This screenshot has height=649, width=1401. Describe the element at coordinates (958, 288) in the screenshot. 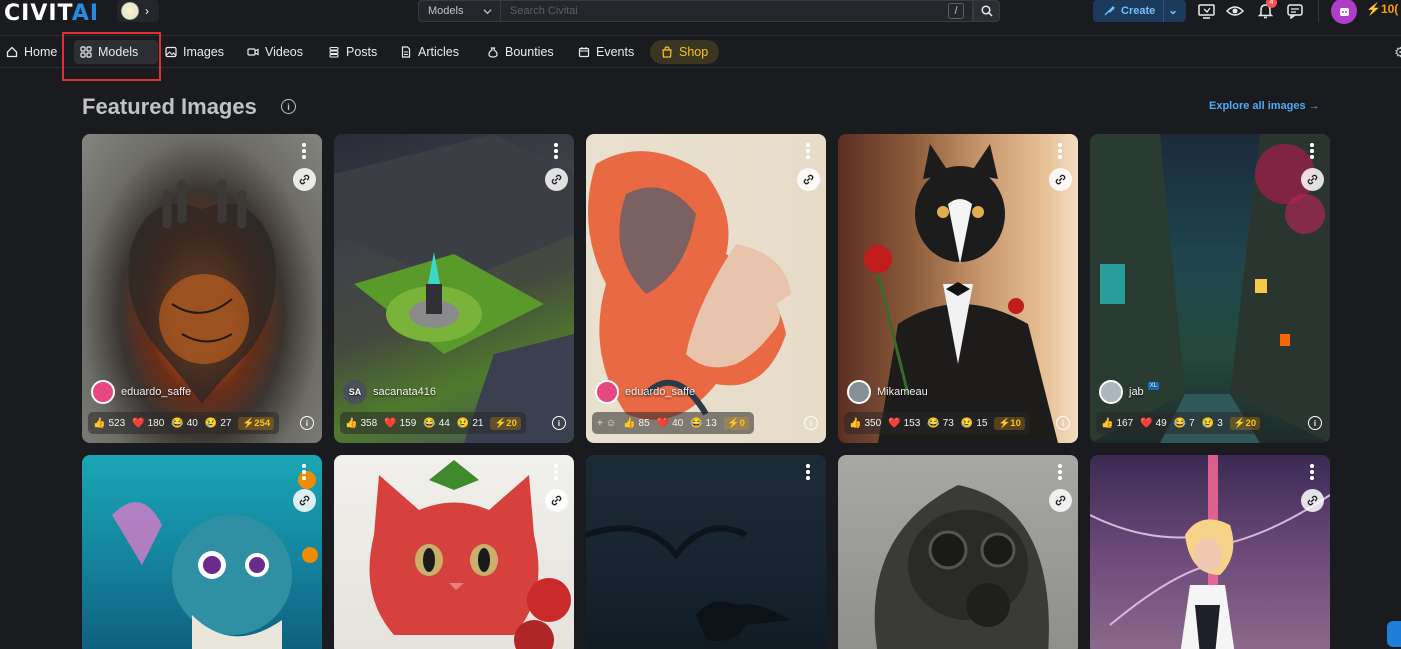

I see `image-card: Mikameau 👍 350 ❤️ 153 😂 73 😢 15 ⚡10 i` at that location.